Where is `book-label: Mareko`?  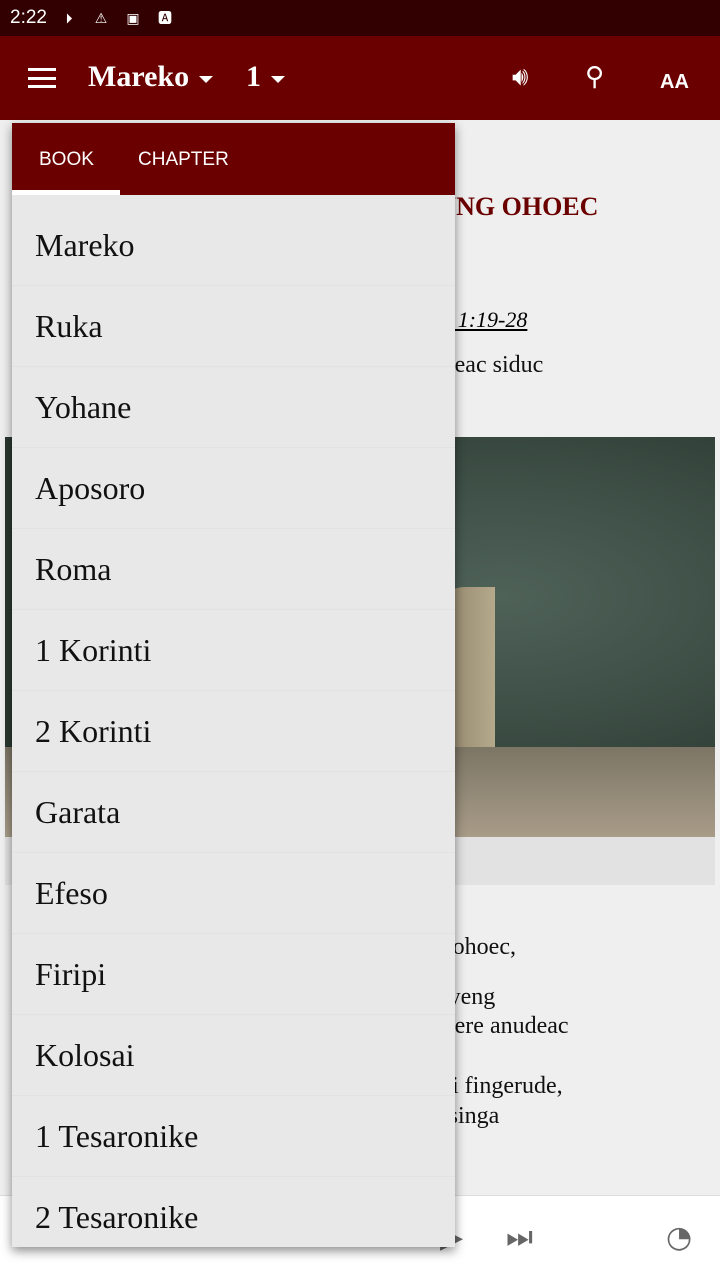 book-label: Mareko is located at coordinates (139, 76).